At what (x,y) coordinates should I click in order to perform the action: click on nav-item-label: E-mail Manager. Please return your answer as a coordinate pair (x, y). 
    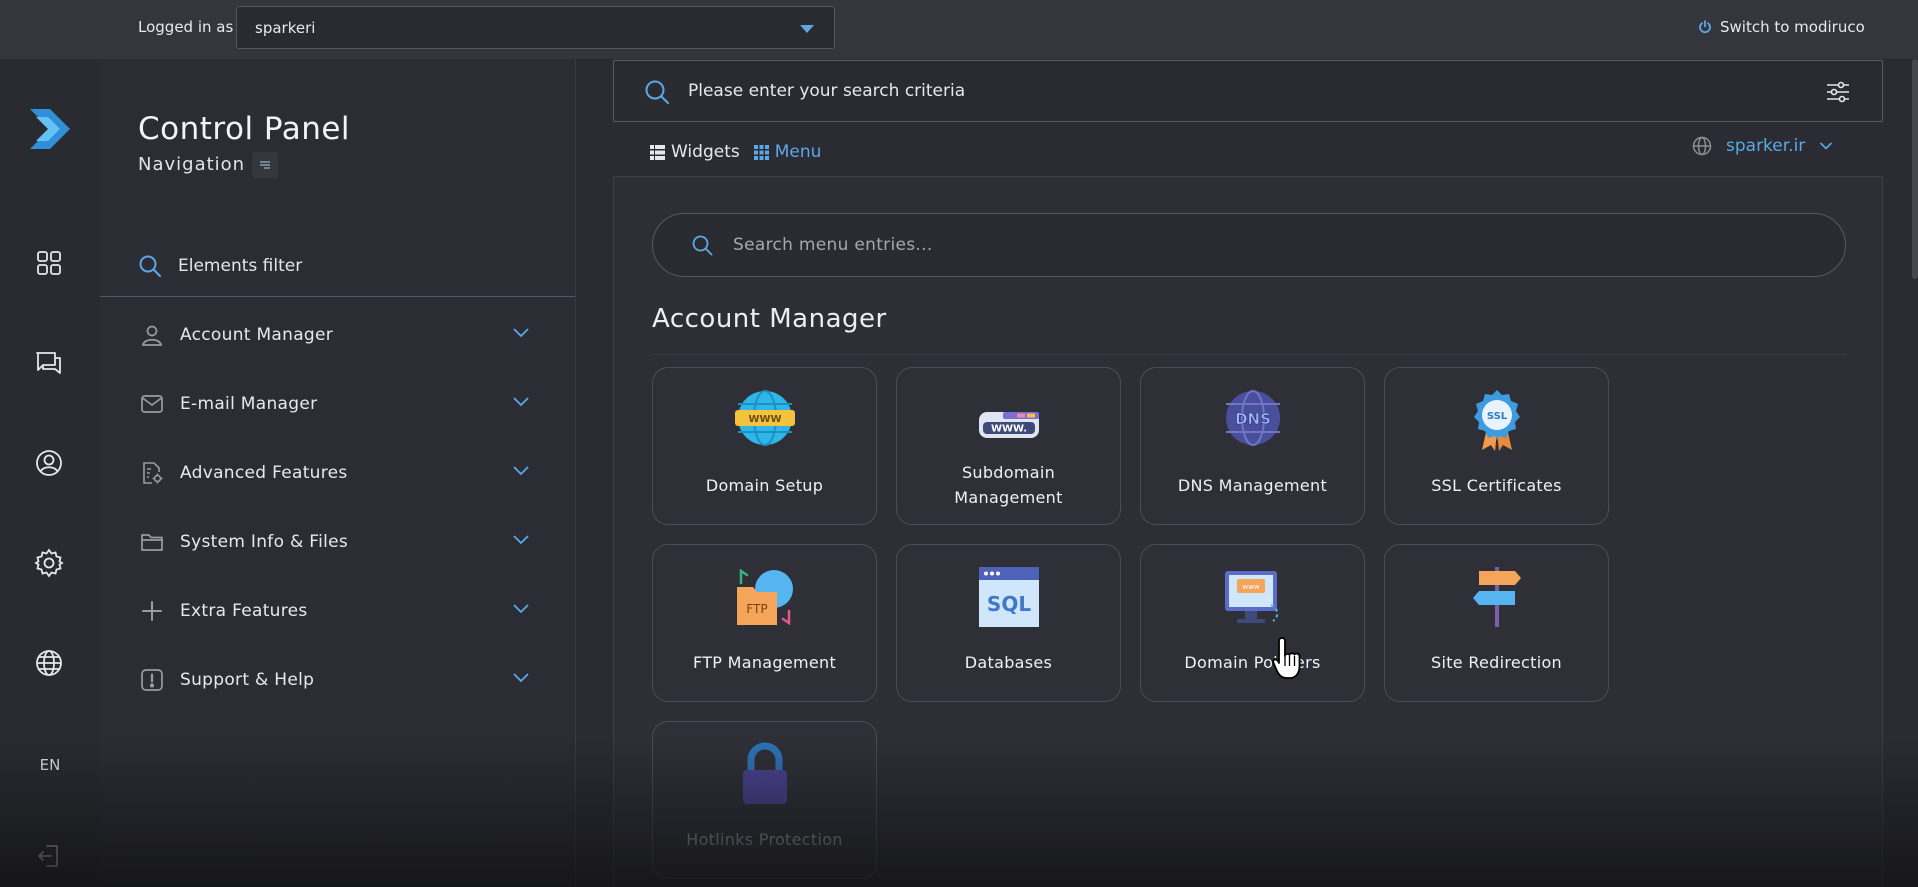
    Looking at the image, I should click on (249, 404).